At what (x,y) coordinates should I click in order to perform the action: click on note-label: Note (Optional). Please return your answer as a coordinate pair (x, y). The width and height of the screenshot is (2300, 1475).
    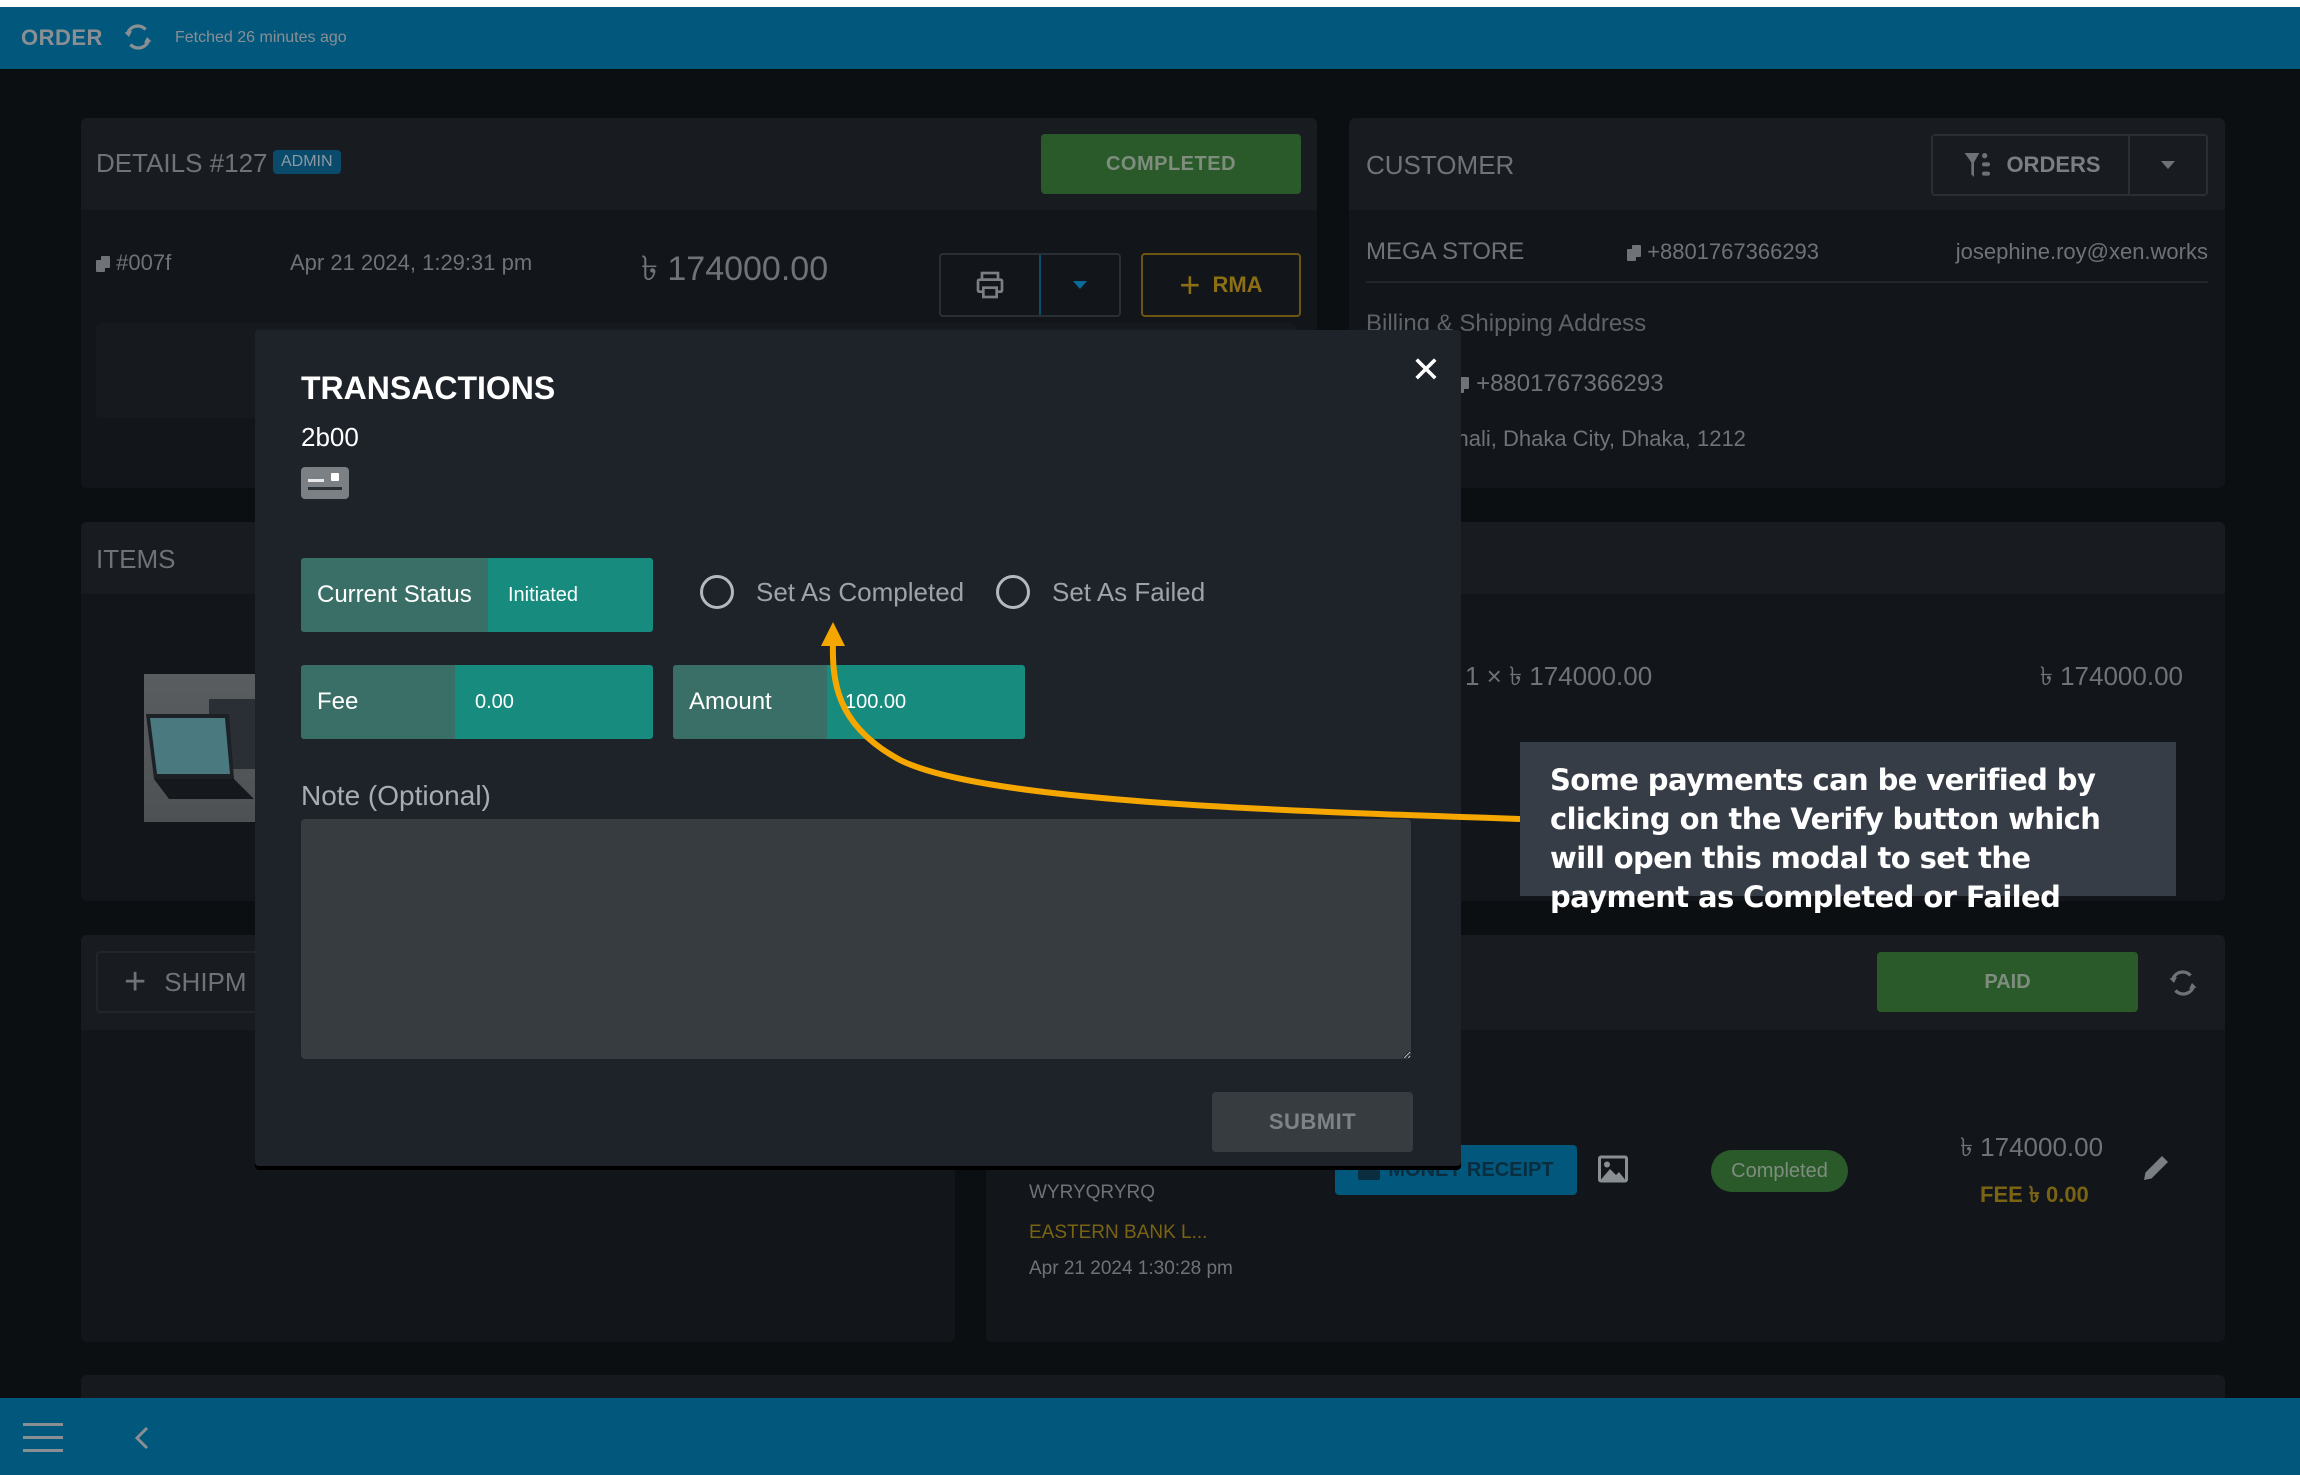
    Looking at the image, I should click on (396, 795).